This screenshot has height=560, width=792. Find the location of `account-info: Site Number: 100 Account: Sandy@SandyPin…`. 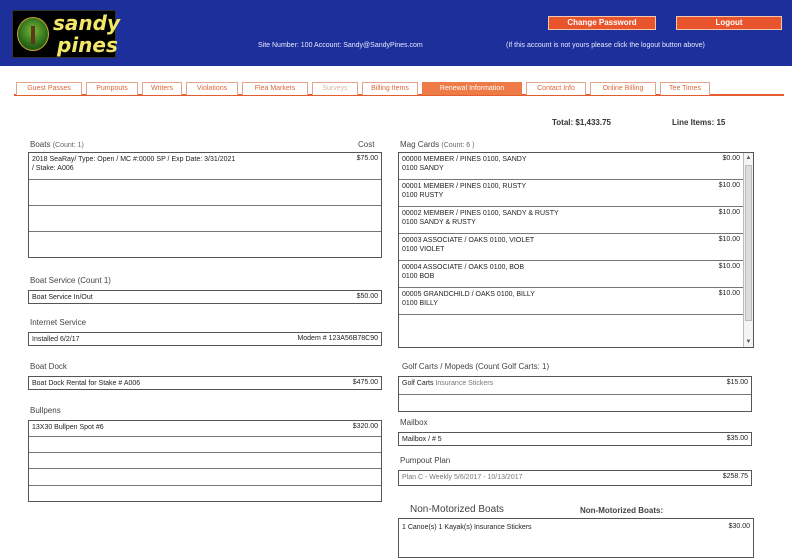

account-info: Site Number: 100 Account: Sandy@SandyPin… is located at coordinates (340, 45).